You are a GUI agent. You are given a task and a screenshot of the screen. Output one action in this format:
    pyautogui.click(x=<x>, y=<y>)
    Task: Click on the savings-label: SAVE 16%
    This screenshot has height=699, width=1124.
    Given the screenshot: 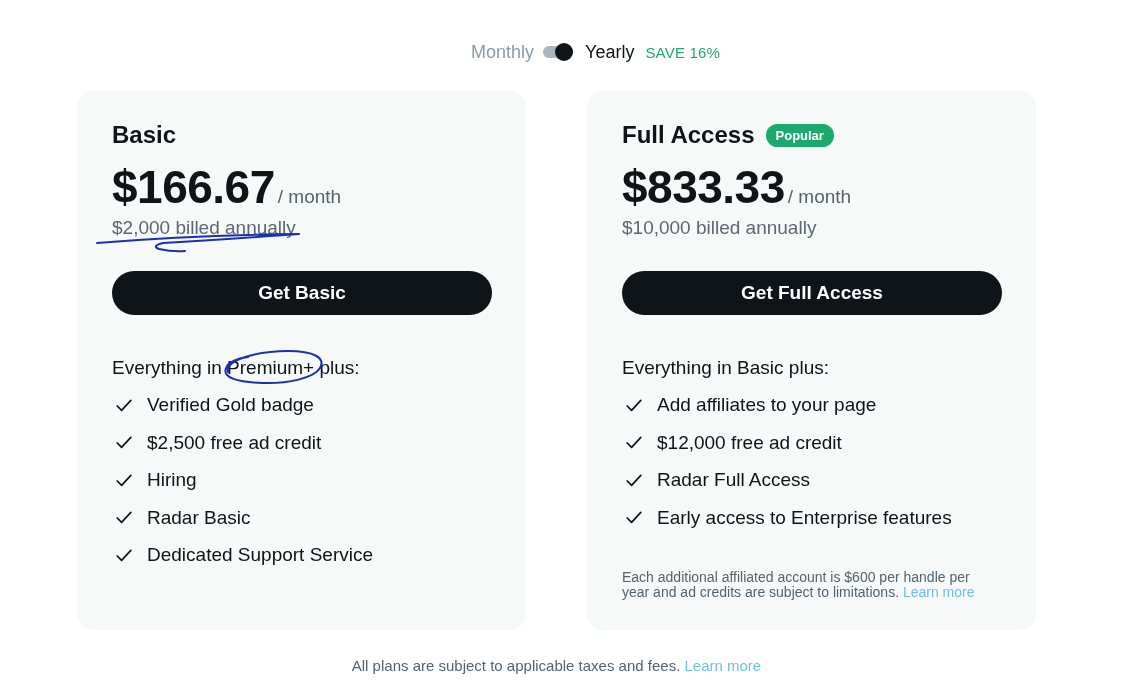 What is the action you would take?
    pyautogui.click(x=683, y=52)
    